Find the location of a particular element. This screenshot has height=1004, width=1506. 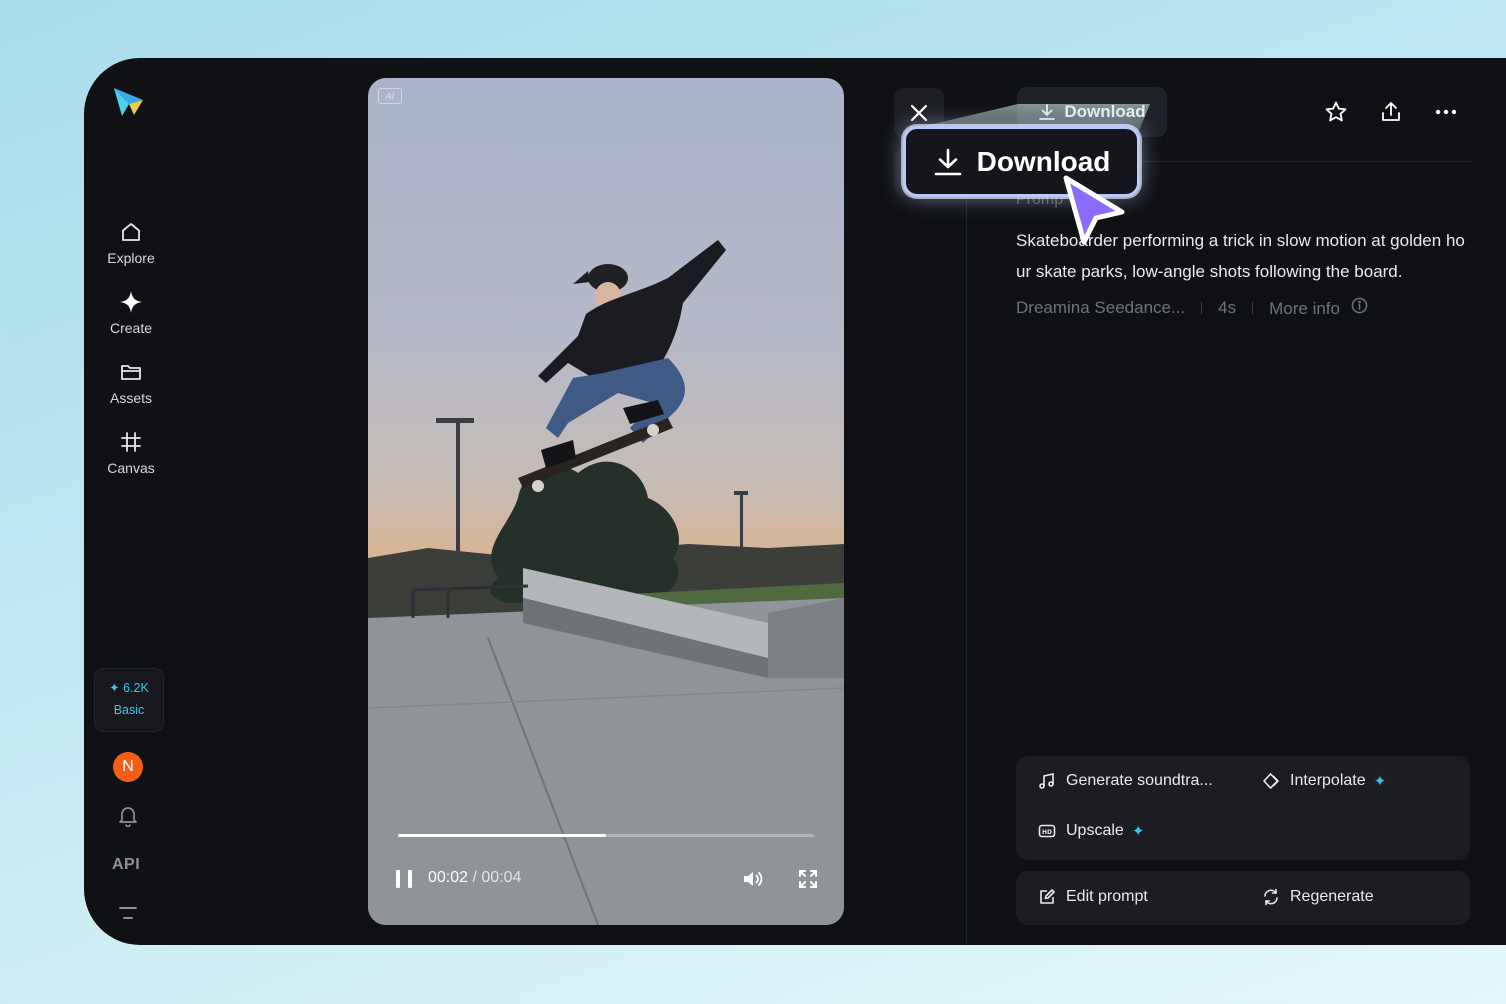

home-icon is located at coordinates (131, 232).